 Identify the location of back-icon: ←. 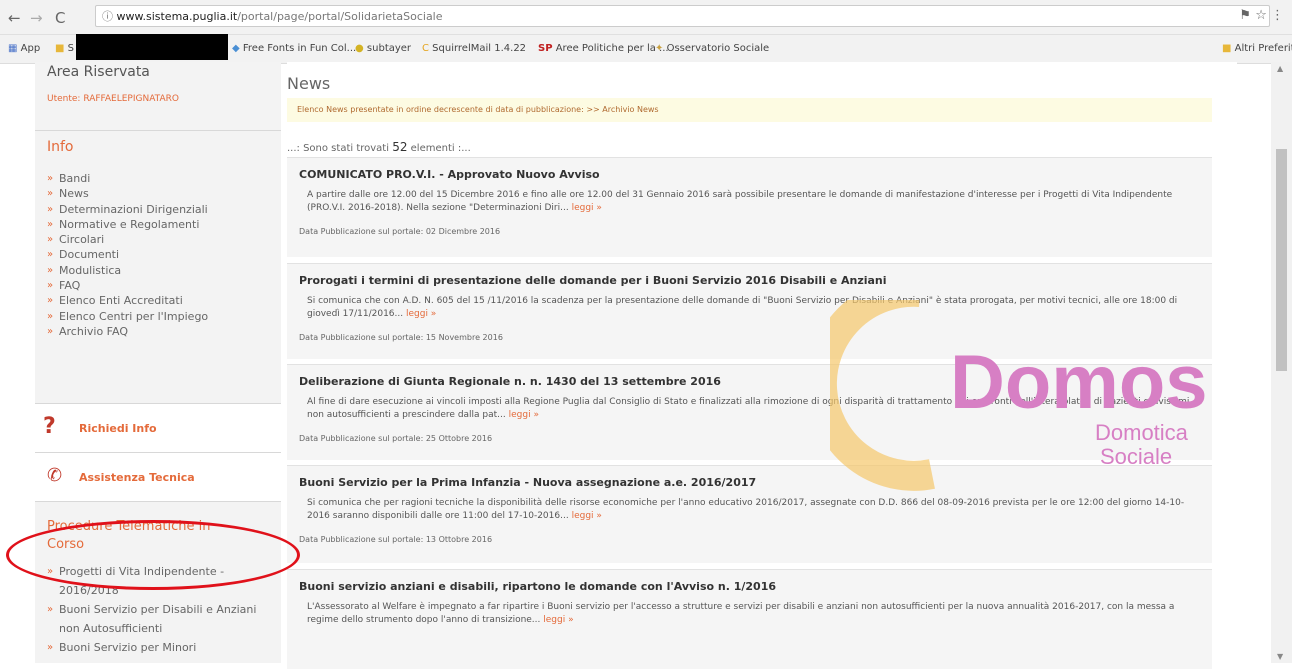
(14, 18).